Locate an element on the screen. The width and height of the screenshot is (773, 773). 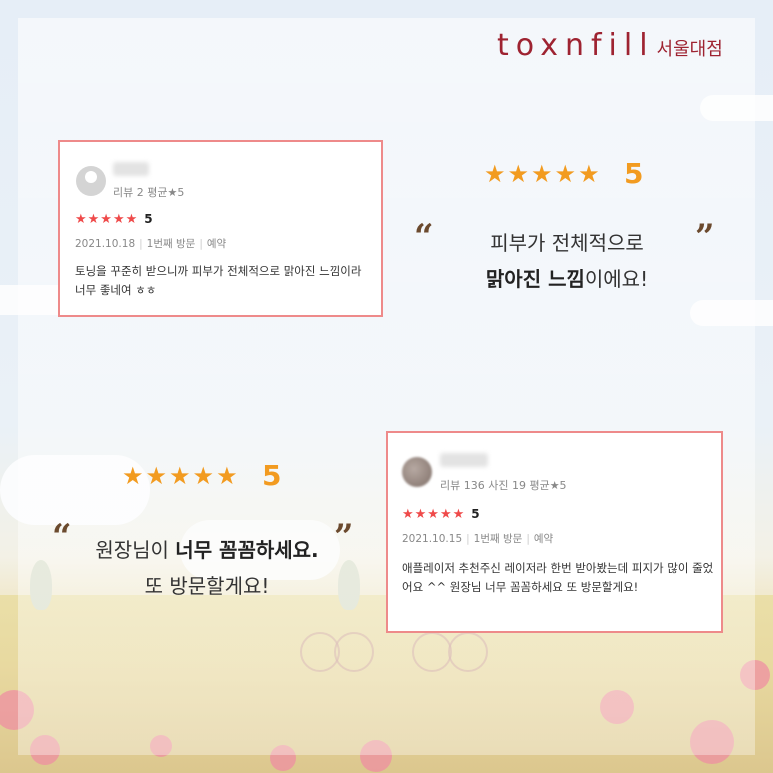
reviewer-meta: 리뷰 2 평균★5 is located at coordinates (149, 192).